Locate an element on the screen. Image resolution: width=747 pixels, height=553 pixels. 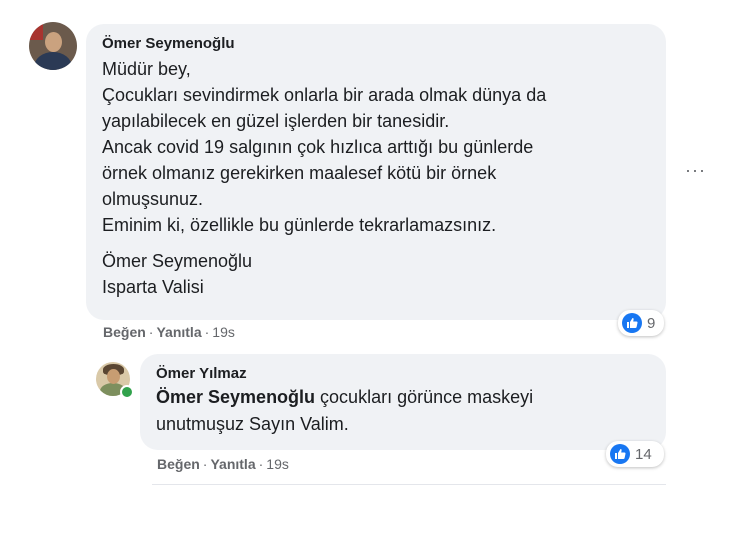
comment-line: Müdür bey, is located at coordinates (146, 69).